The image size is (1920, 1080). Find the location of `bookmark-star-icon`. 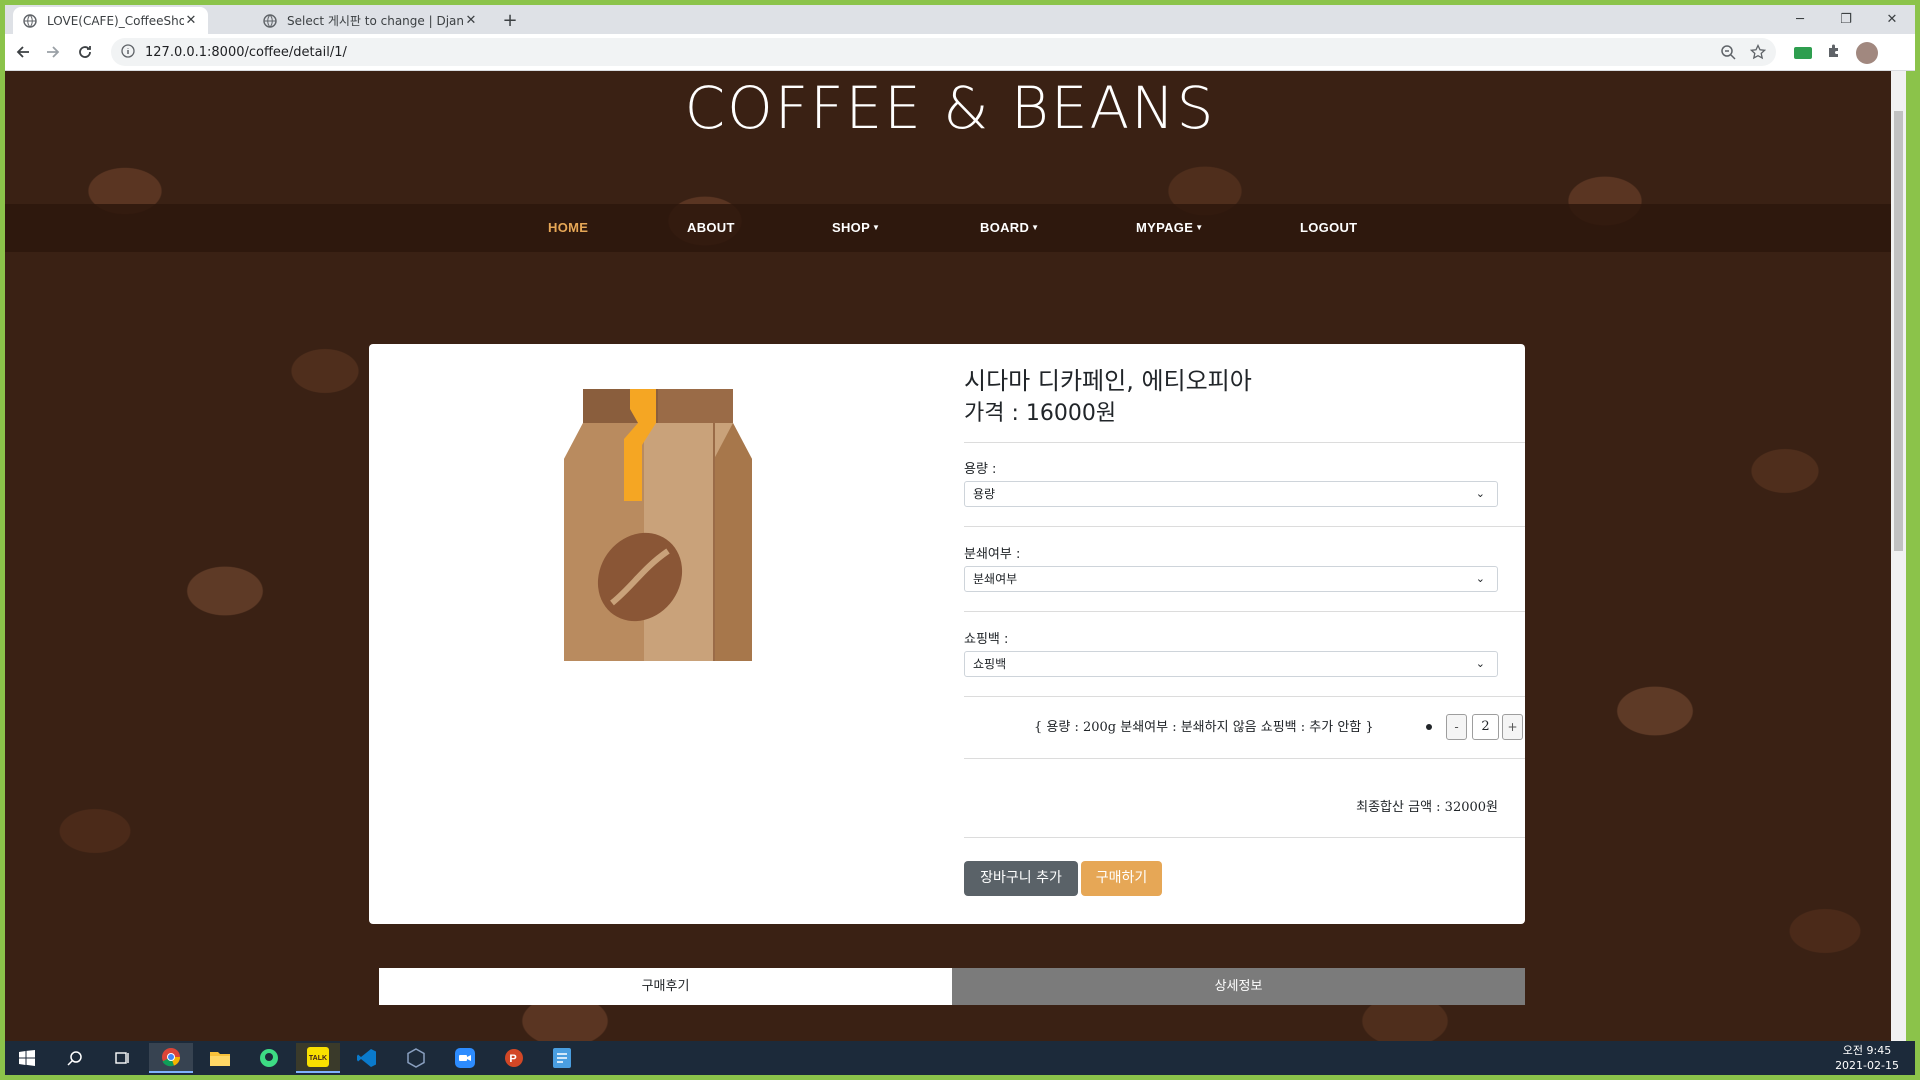

bookmark-star-icon is located at coordinates (1758, 53).